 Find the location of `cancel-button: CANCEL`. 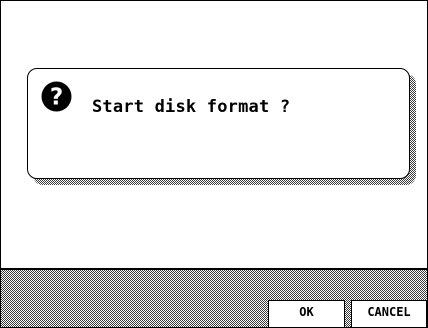

cancel-button: CANCEL is located at coordinates (389, 313).